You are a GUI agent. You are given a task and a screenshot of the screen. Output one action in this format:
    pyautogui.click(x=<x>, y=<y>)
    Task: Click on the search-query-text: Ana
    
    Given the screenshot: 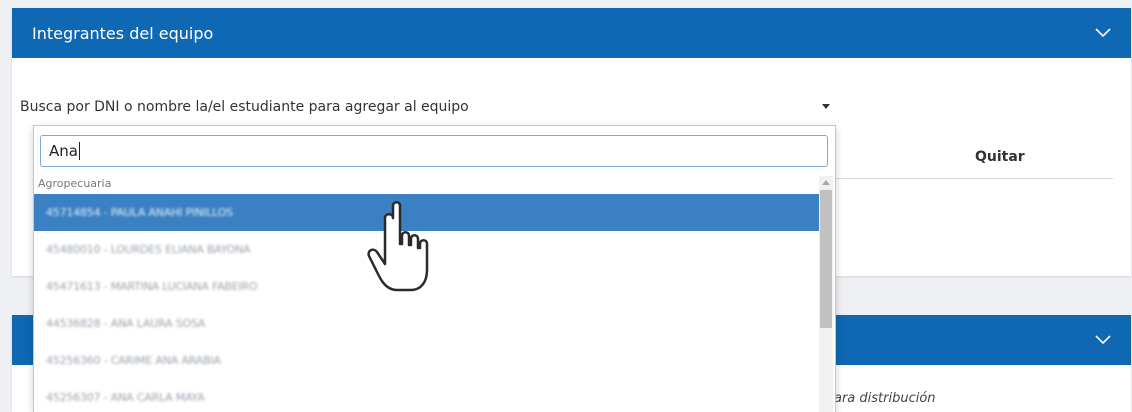 What is the action you would take?
    pyautogui.click(x=63, y=151)
    